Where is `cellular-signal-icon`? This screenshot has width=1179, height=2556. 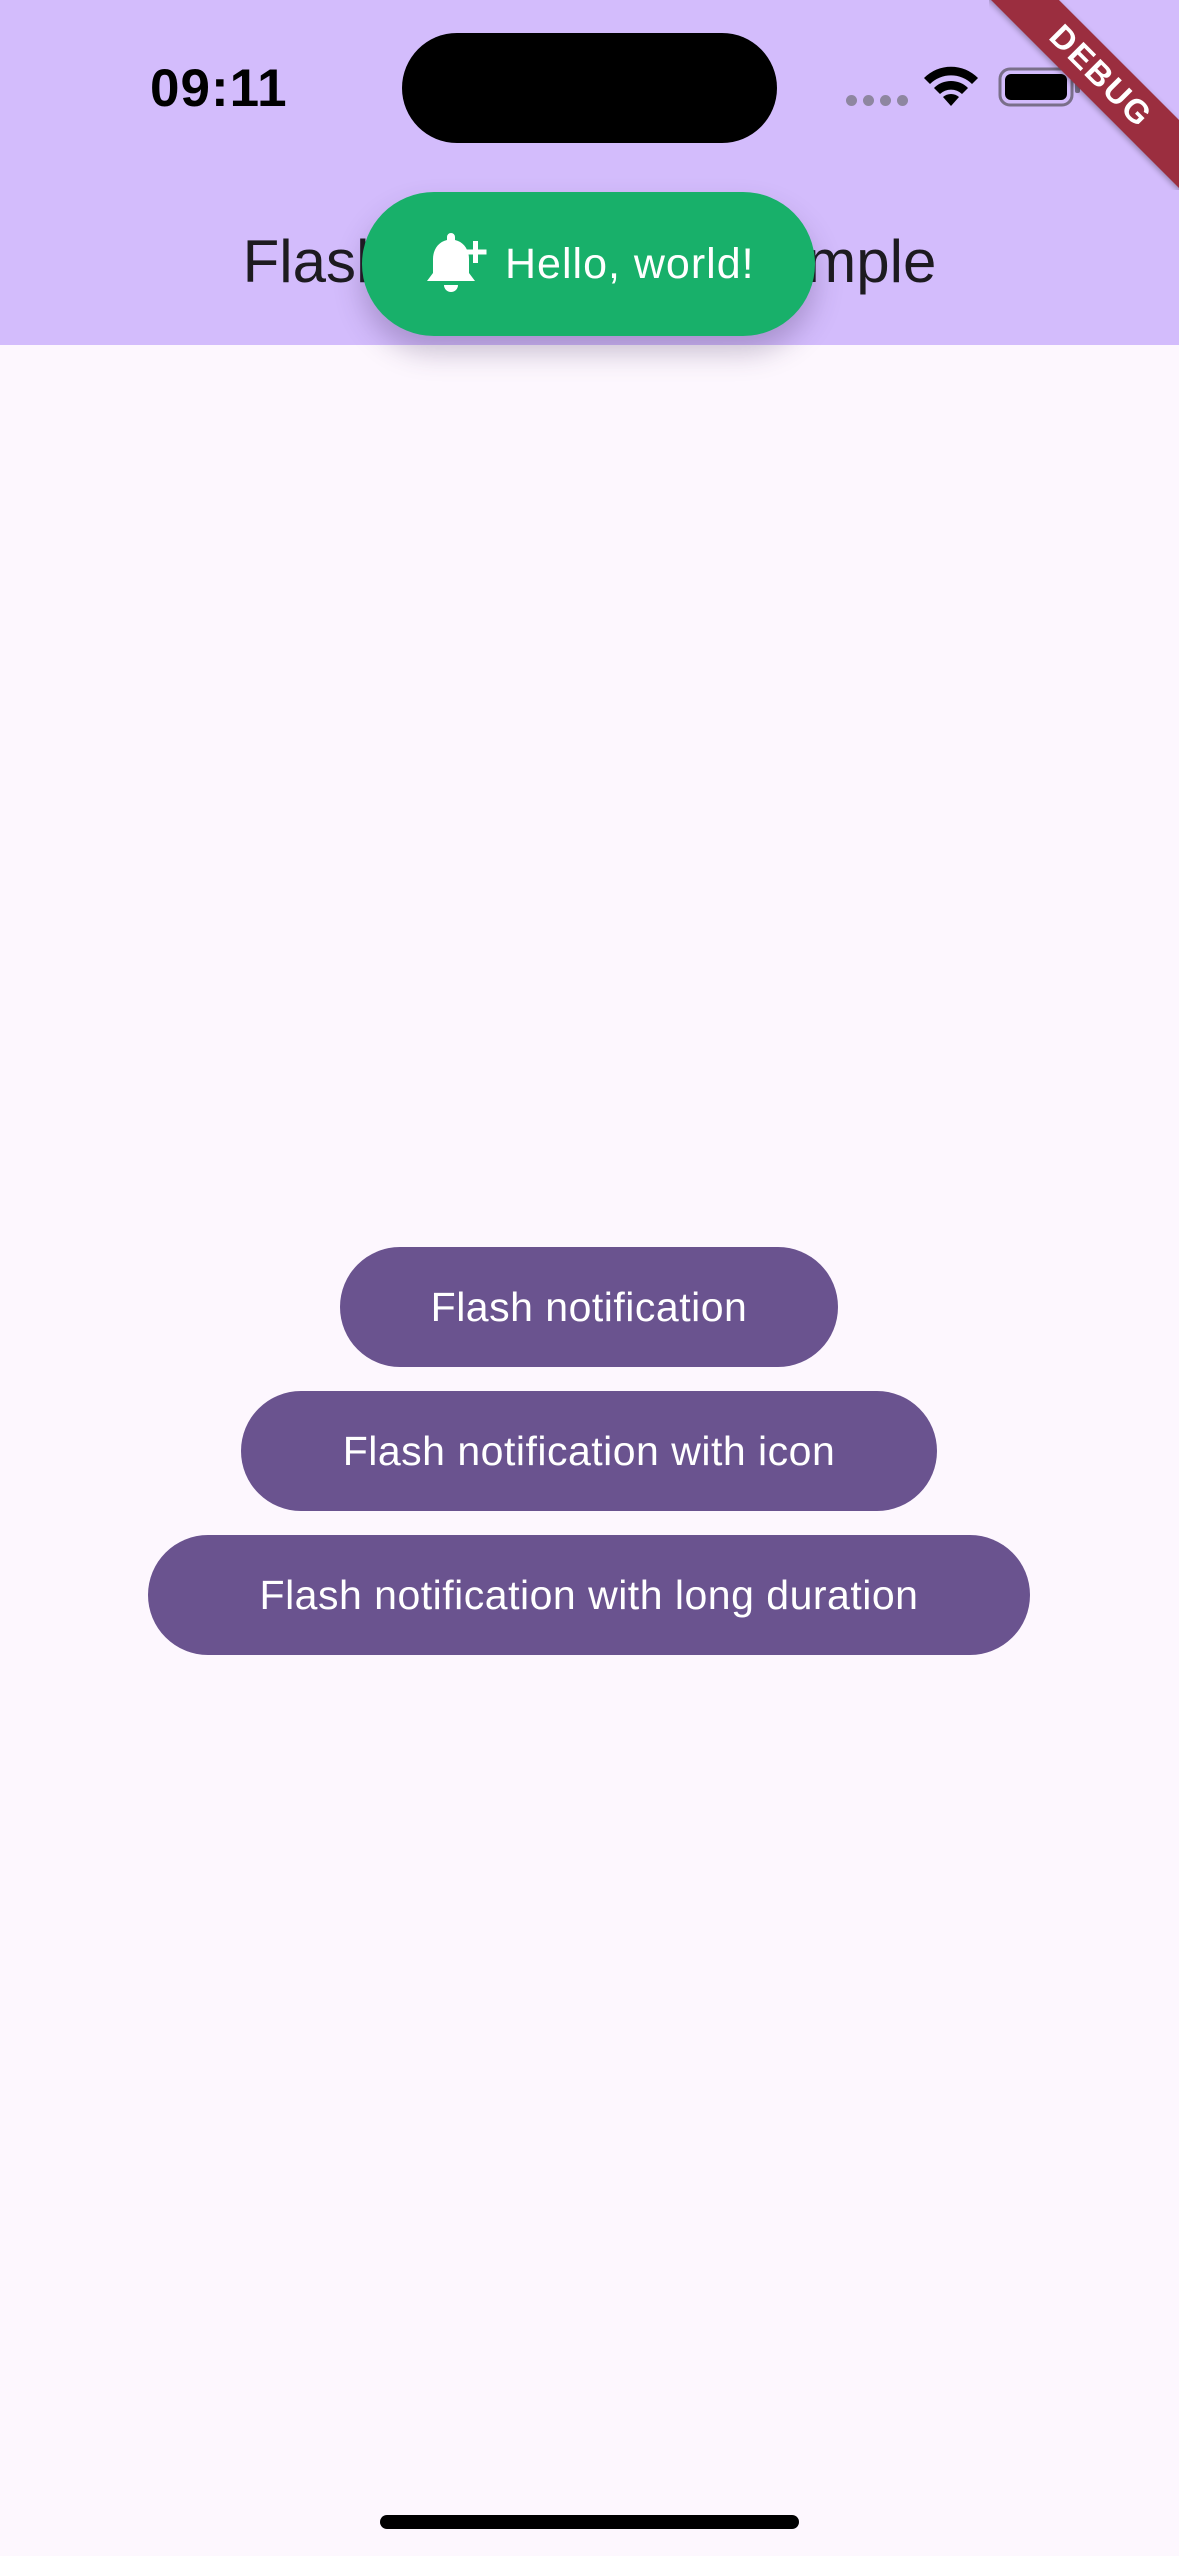
cellular-signal-icon is located at coordinates (877, 100).